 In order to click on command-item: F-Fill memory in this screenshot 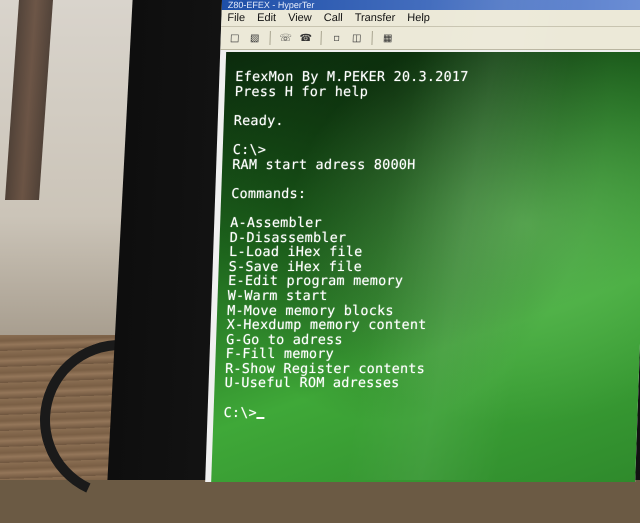, I will do `click(280, 354)`.